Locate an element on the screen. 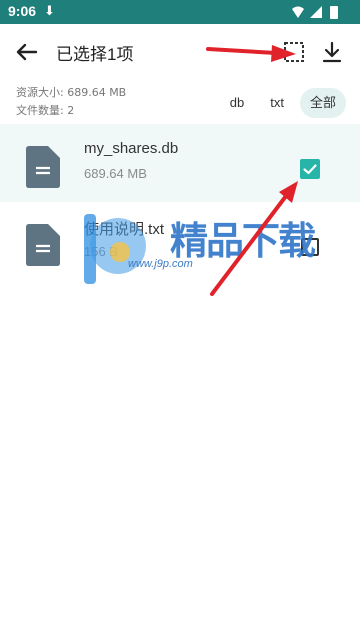 This screenshot has width=360, height=640. select-all-button is located at coordinates (294, 52).